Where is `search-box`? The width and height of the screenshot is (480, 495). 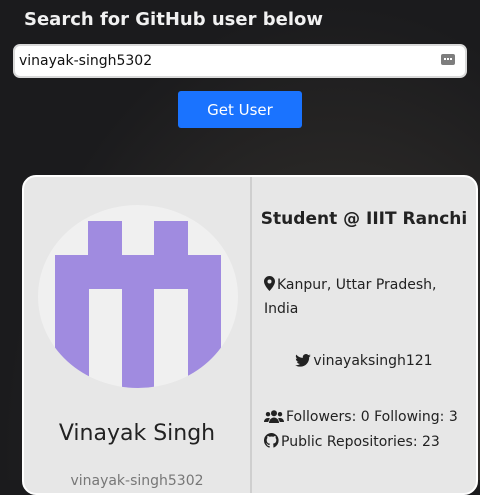 search-box is located at coordinates (240, 61).